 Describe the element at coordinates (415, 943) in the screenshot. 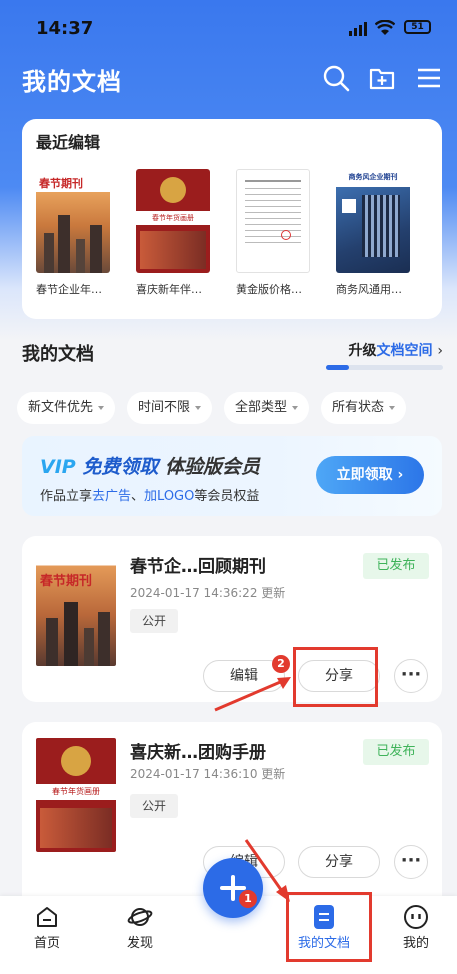

I see `tab-label: 我的` at that location.